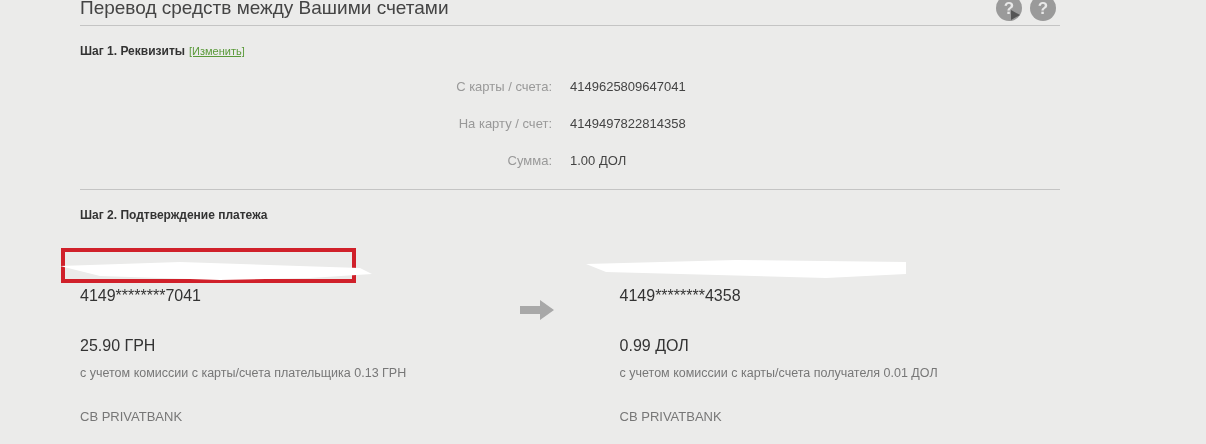 Image resolution: width=1206 pixels, height=444 pixels. Describe the element at coordinates (118, 346) in the screenshot. I see `amount: 25.90 ГРН` at that location.